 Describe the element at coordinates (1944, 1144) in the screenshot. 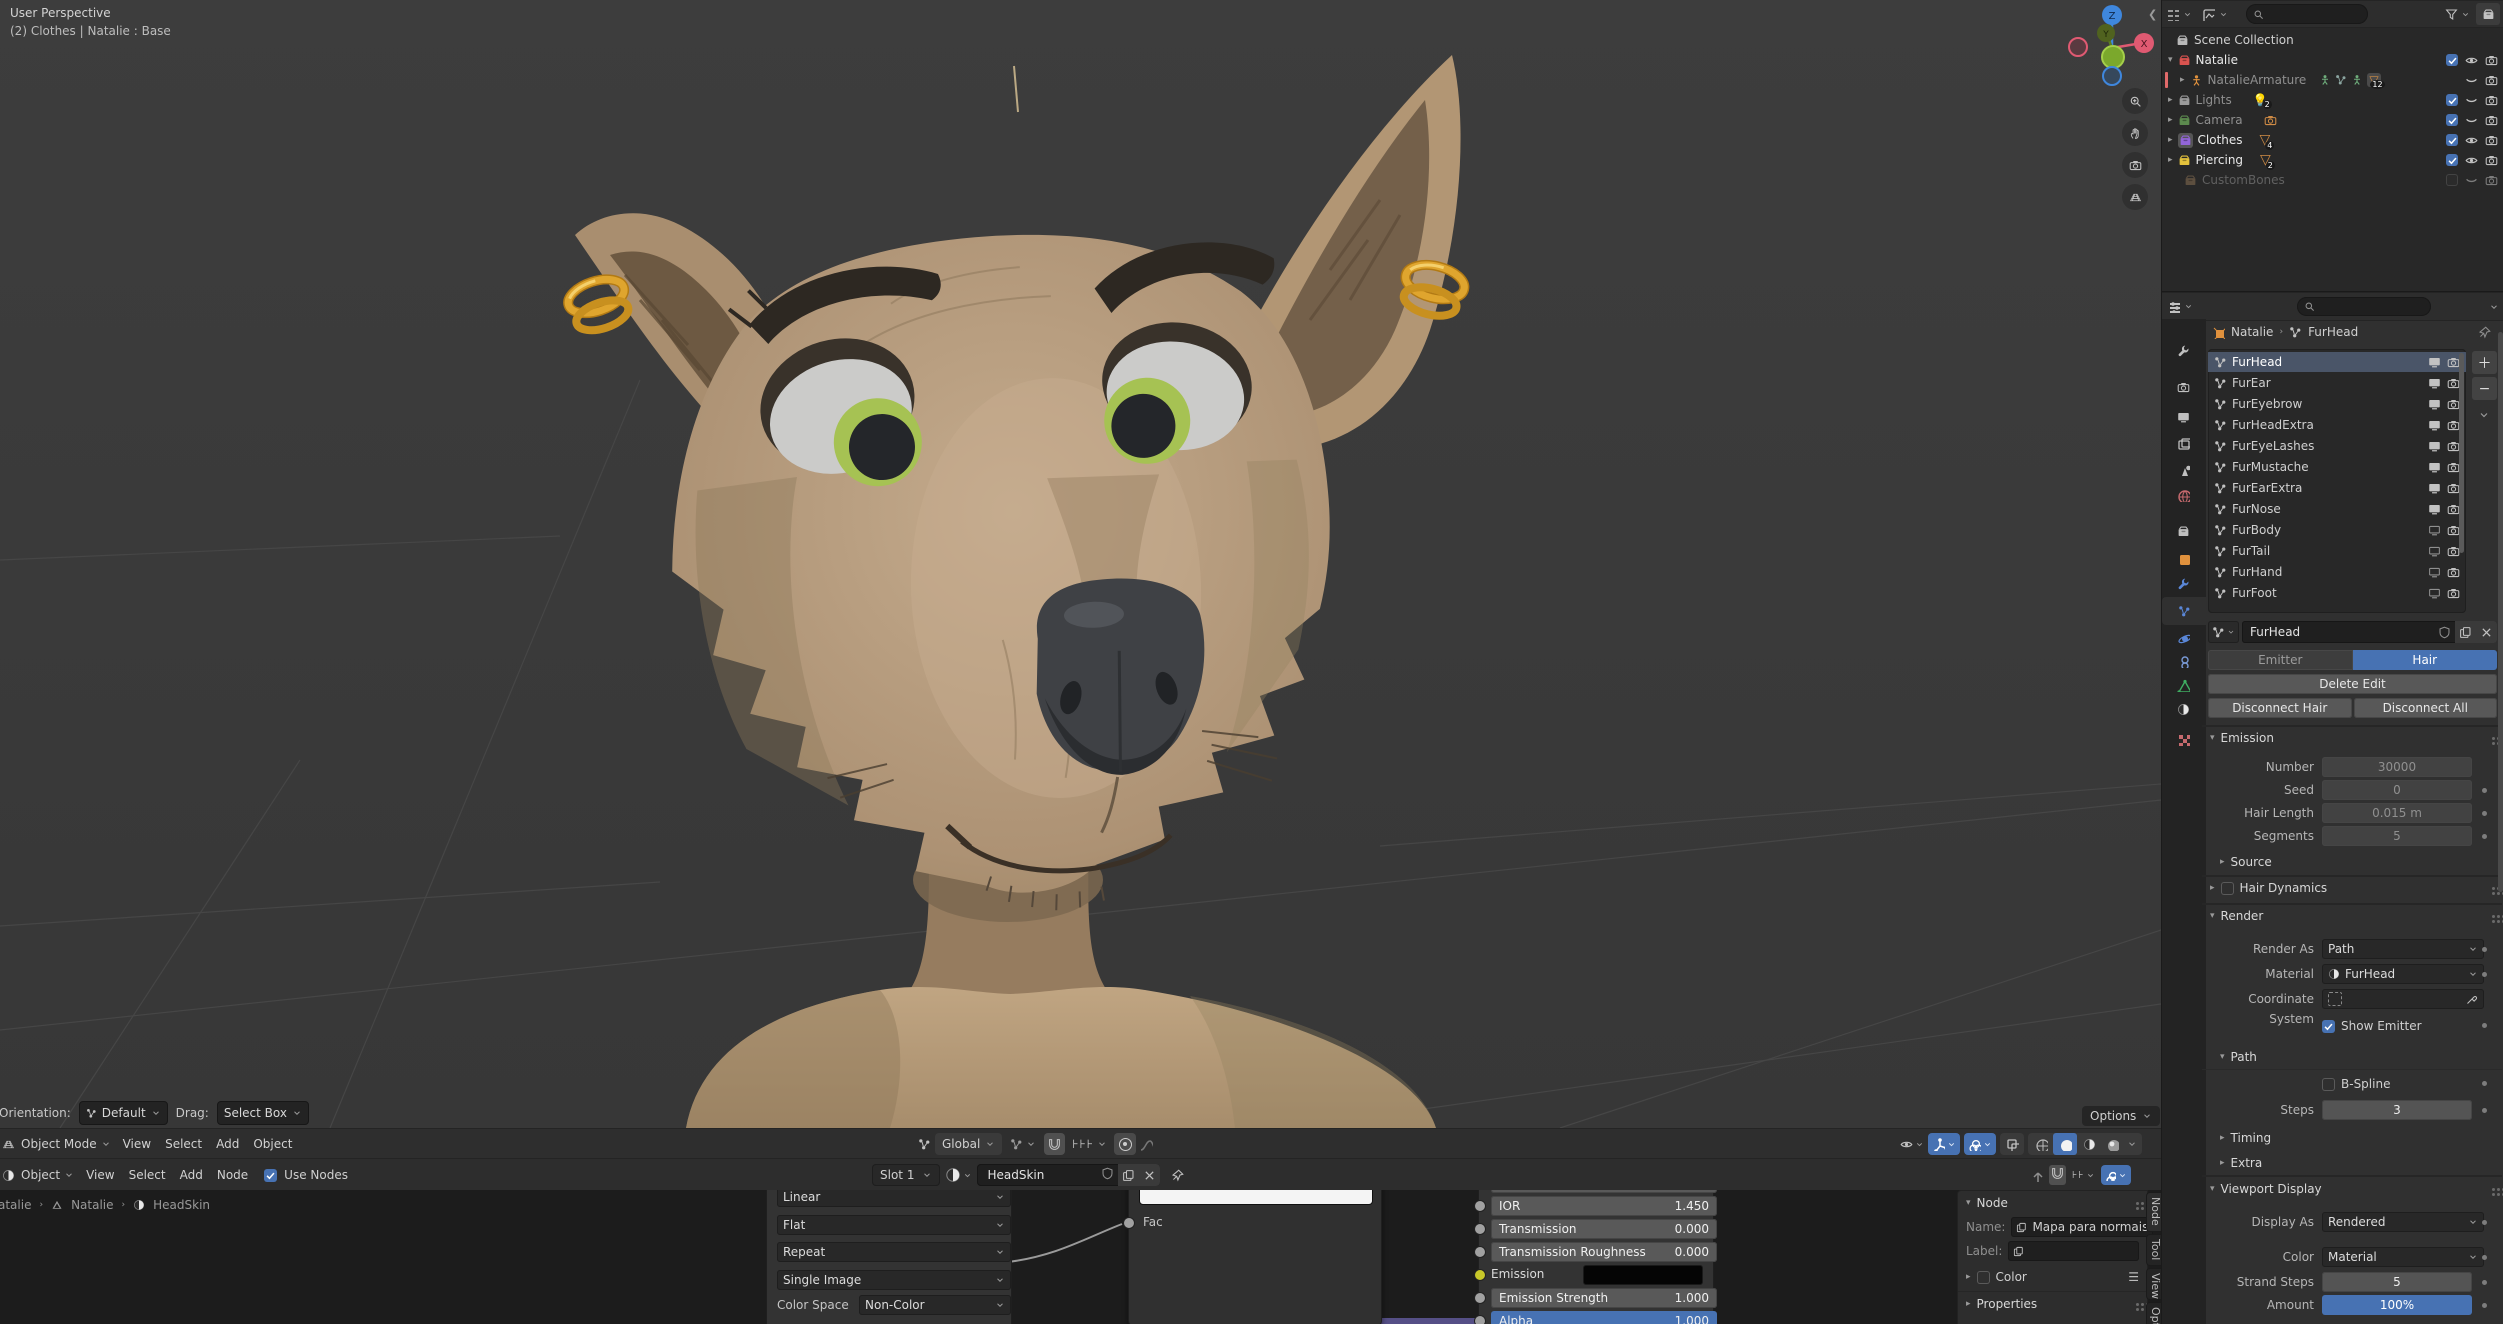

I see `gizmos-toggle` at that location.